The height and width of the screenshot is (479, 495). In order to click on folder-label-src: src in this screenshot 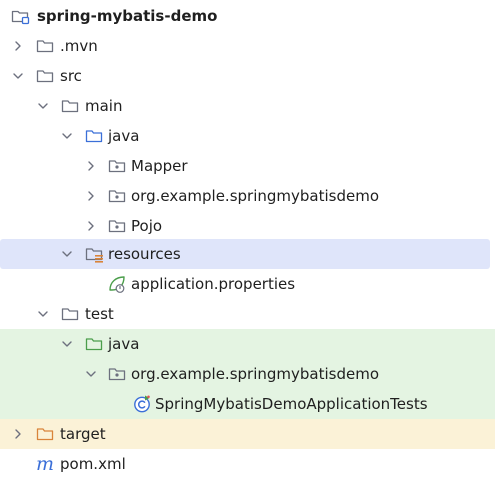, I will do `click(71, 76)`.